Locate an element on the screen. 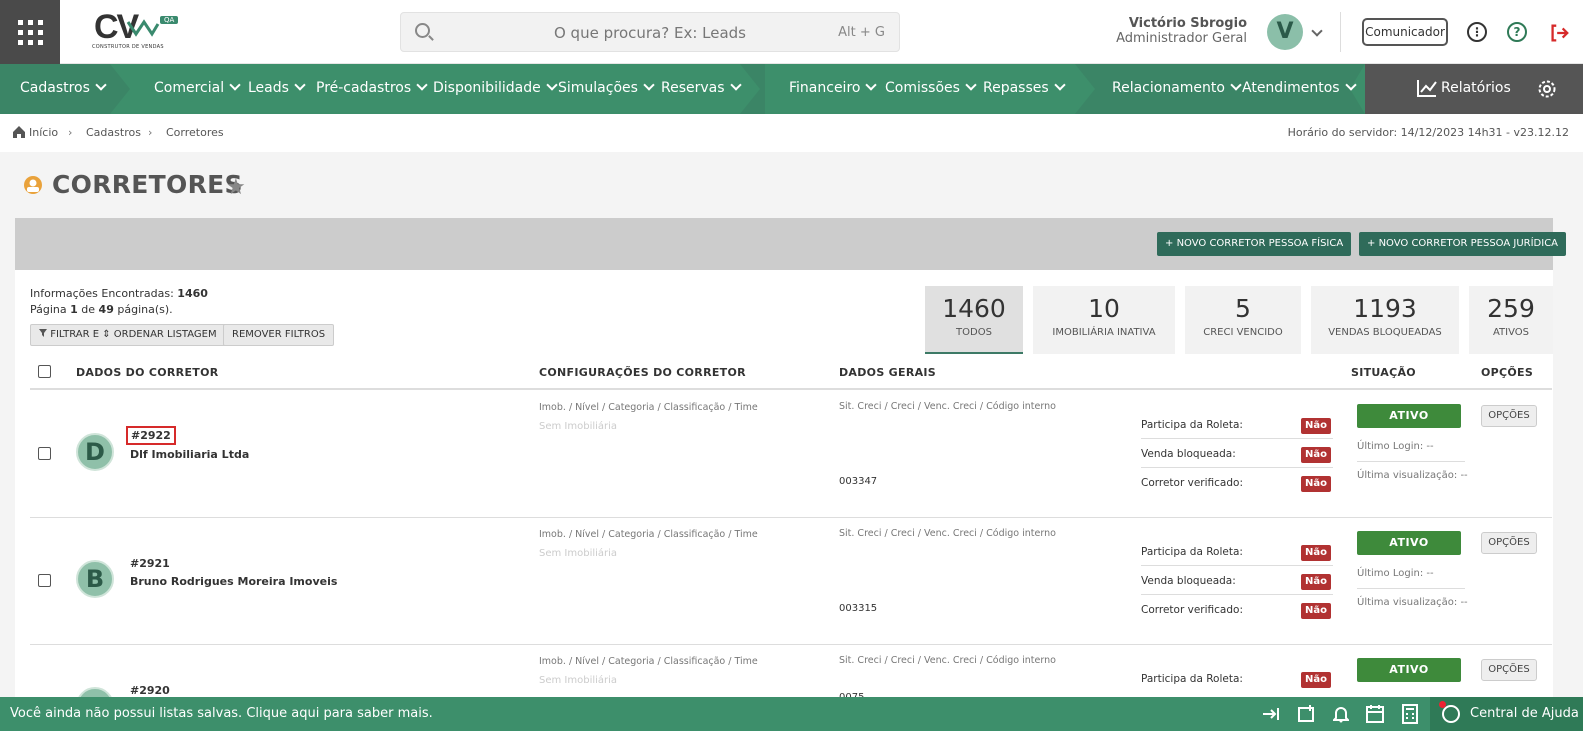 The height and width of the screenshot is (731, 1583). stat-label: ATIVOS is located at coordinates (1510, 332).